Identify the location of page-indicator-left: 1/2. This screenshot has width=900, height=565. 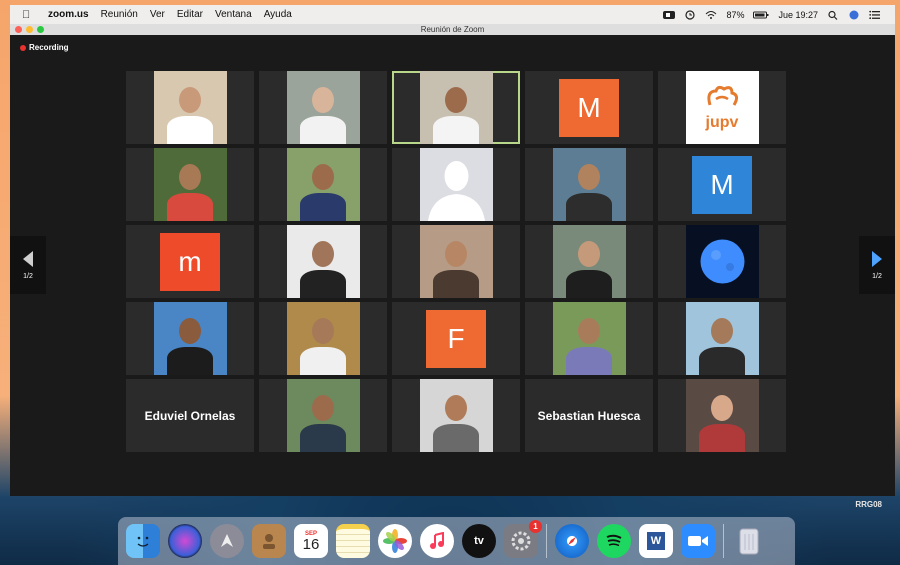
(28, 276).